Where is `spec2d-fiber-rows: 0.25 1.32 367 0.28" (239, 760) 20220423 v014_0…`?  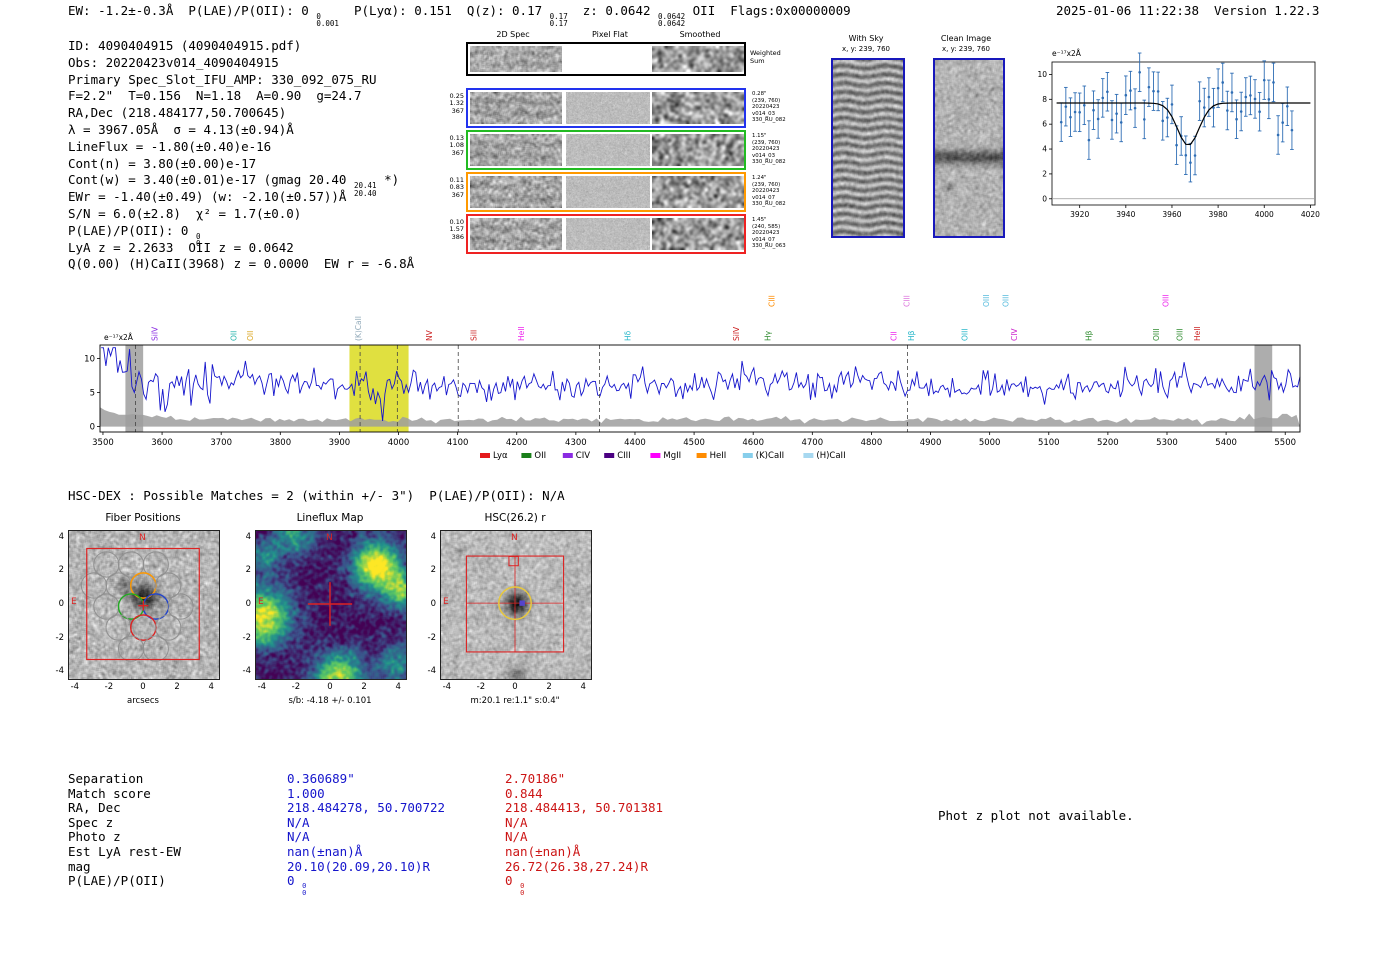
spec2d-fiber-rows: 0.25 1.32 367 0.28" (239, 760) 20220423 v014_0… is located at coordinates (618, 173).